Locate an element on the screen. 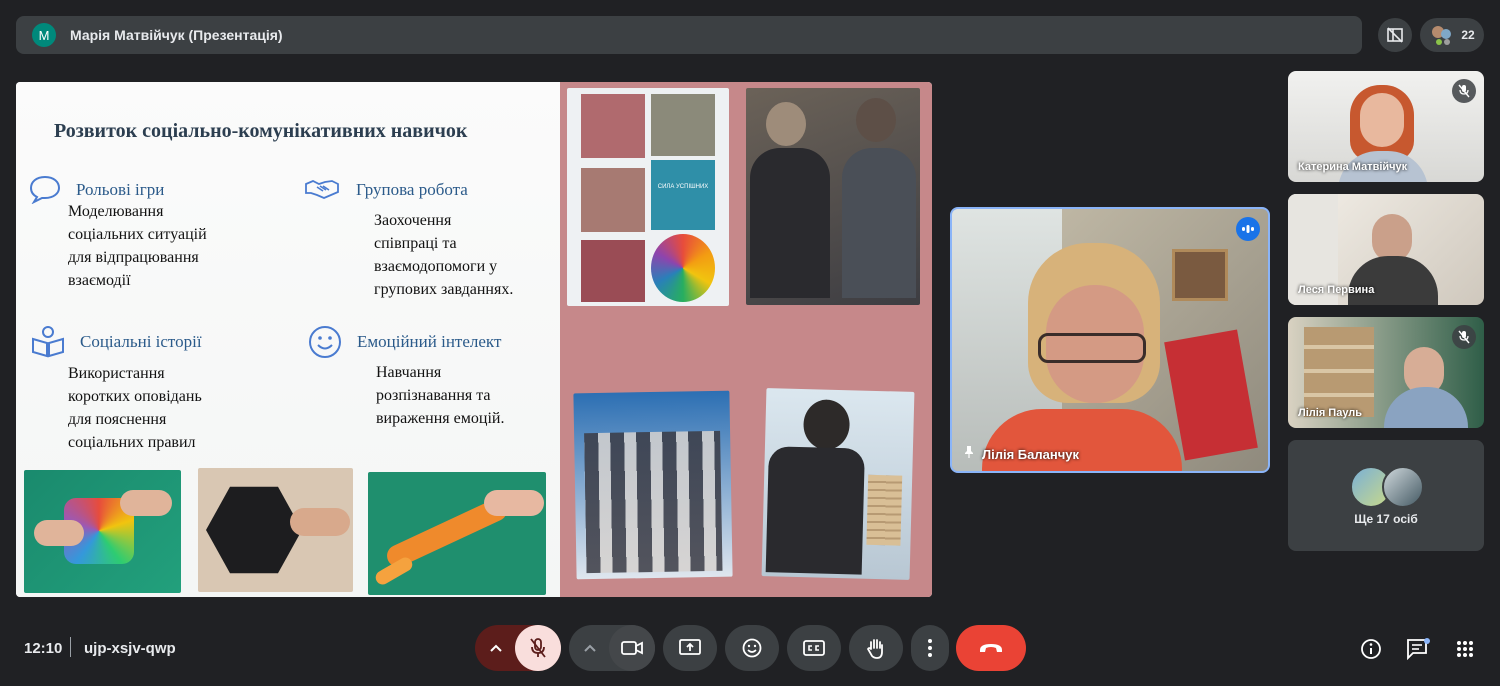 The image size is (1500, 686). camera-toggle-button is located at coordinates (632, 648).